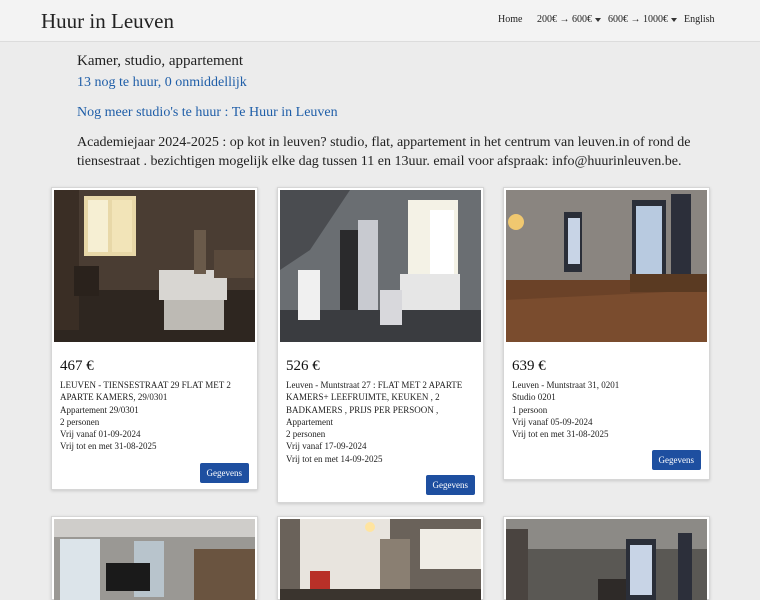 This screenshot has width=760, height=600. Describe the element at coordinates (564, 19) in the screenshot. I see `nav-range-200-600-label: 200€ → 600€` at that location.